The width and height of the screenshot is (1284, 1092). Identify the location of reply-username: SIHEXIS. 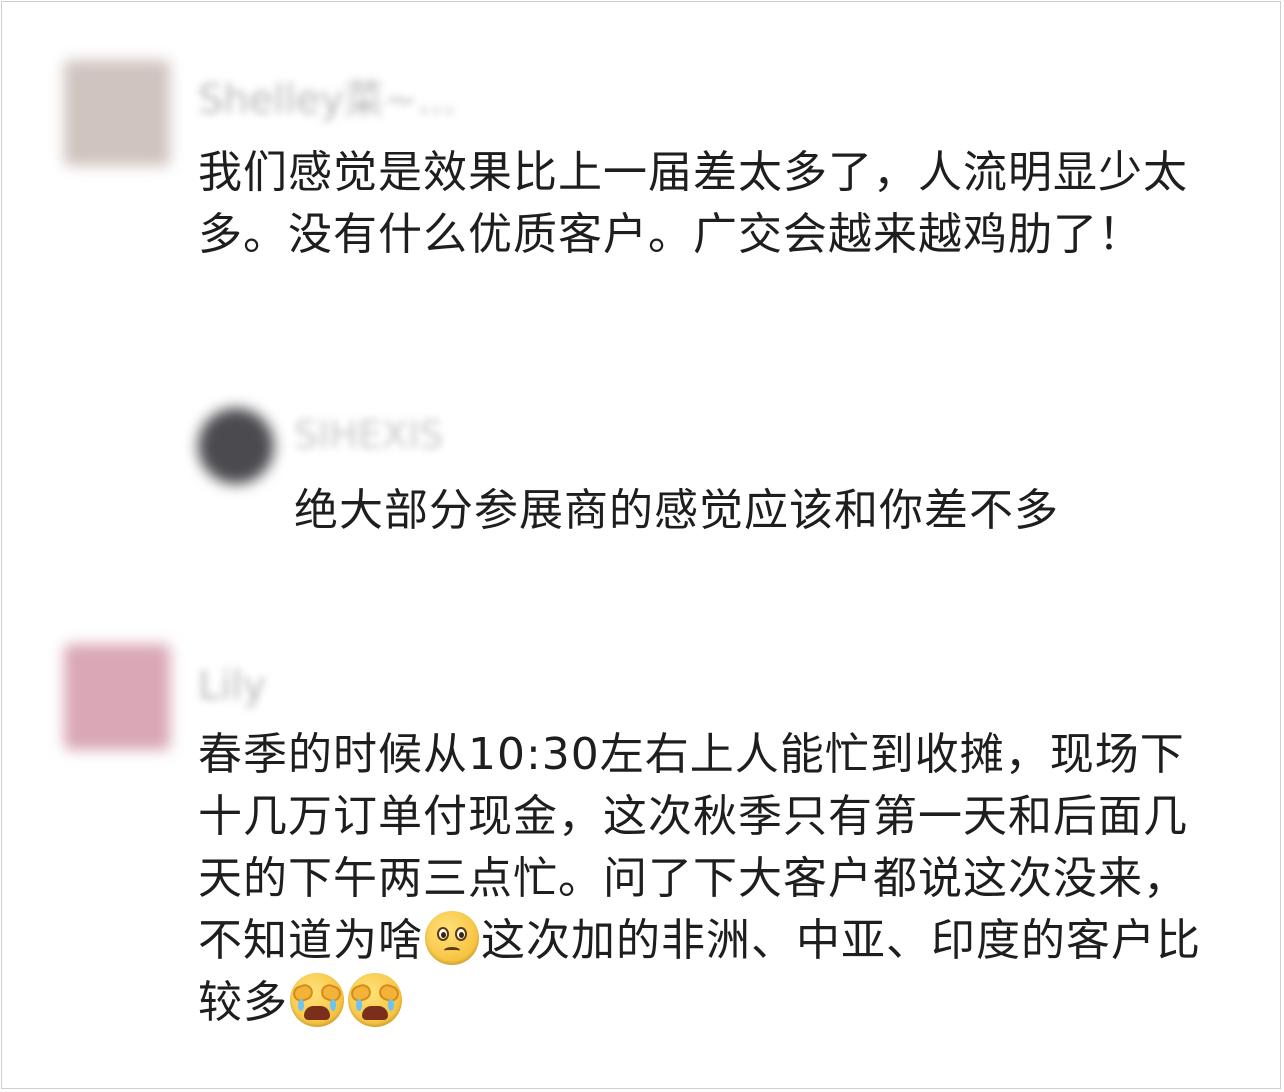
(368, 435).